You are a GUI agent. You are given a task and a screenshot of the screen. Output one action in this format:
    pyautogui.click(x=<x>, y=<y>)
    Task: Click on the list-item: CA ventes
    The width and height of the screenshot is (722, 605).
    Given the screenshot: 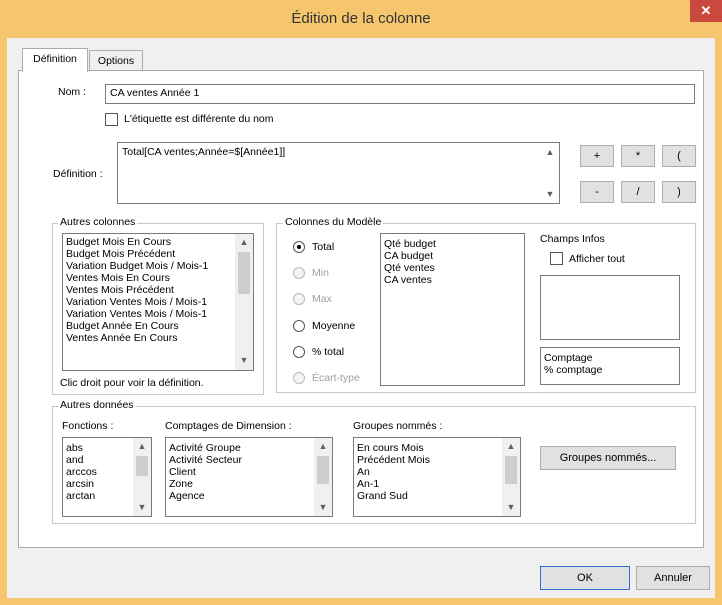 What is the action you would take?
    pyautogui.click(x=451, y=280)
    